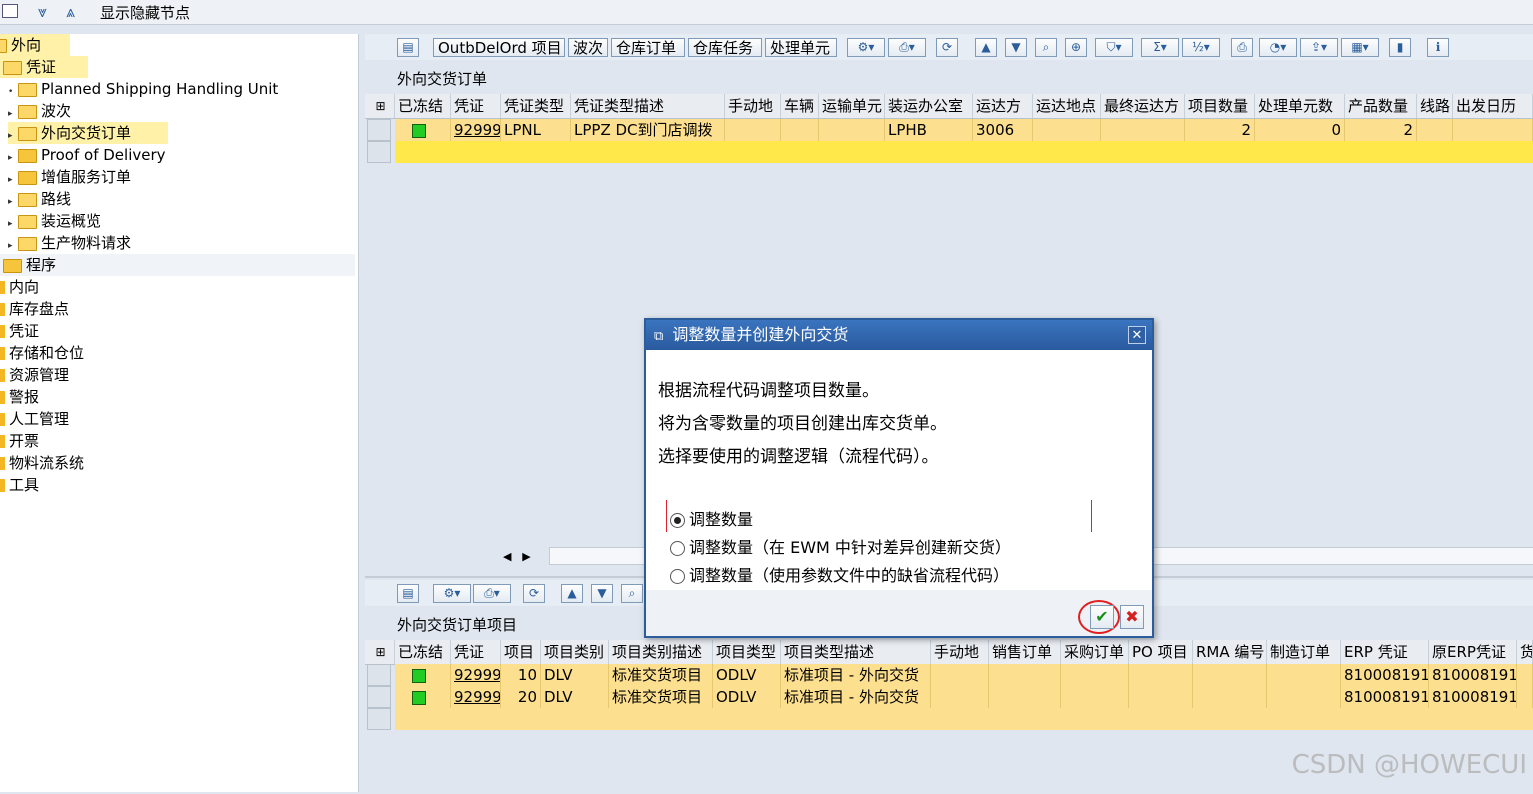 Image resolution: width=1533 pixels, height=794 pixels. I want to click on tree-node-vouchers: 凭证, so click(19, 331).